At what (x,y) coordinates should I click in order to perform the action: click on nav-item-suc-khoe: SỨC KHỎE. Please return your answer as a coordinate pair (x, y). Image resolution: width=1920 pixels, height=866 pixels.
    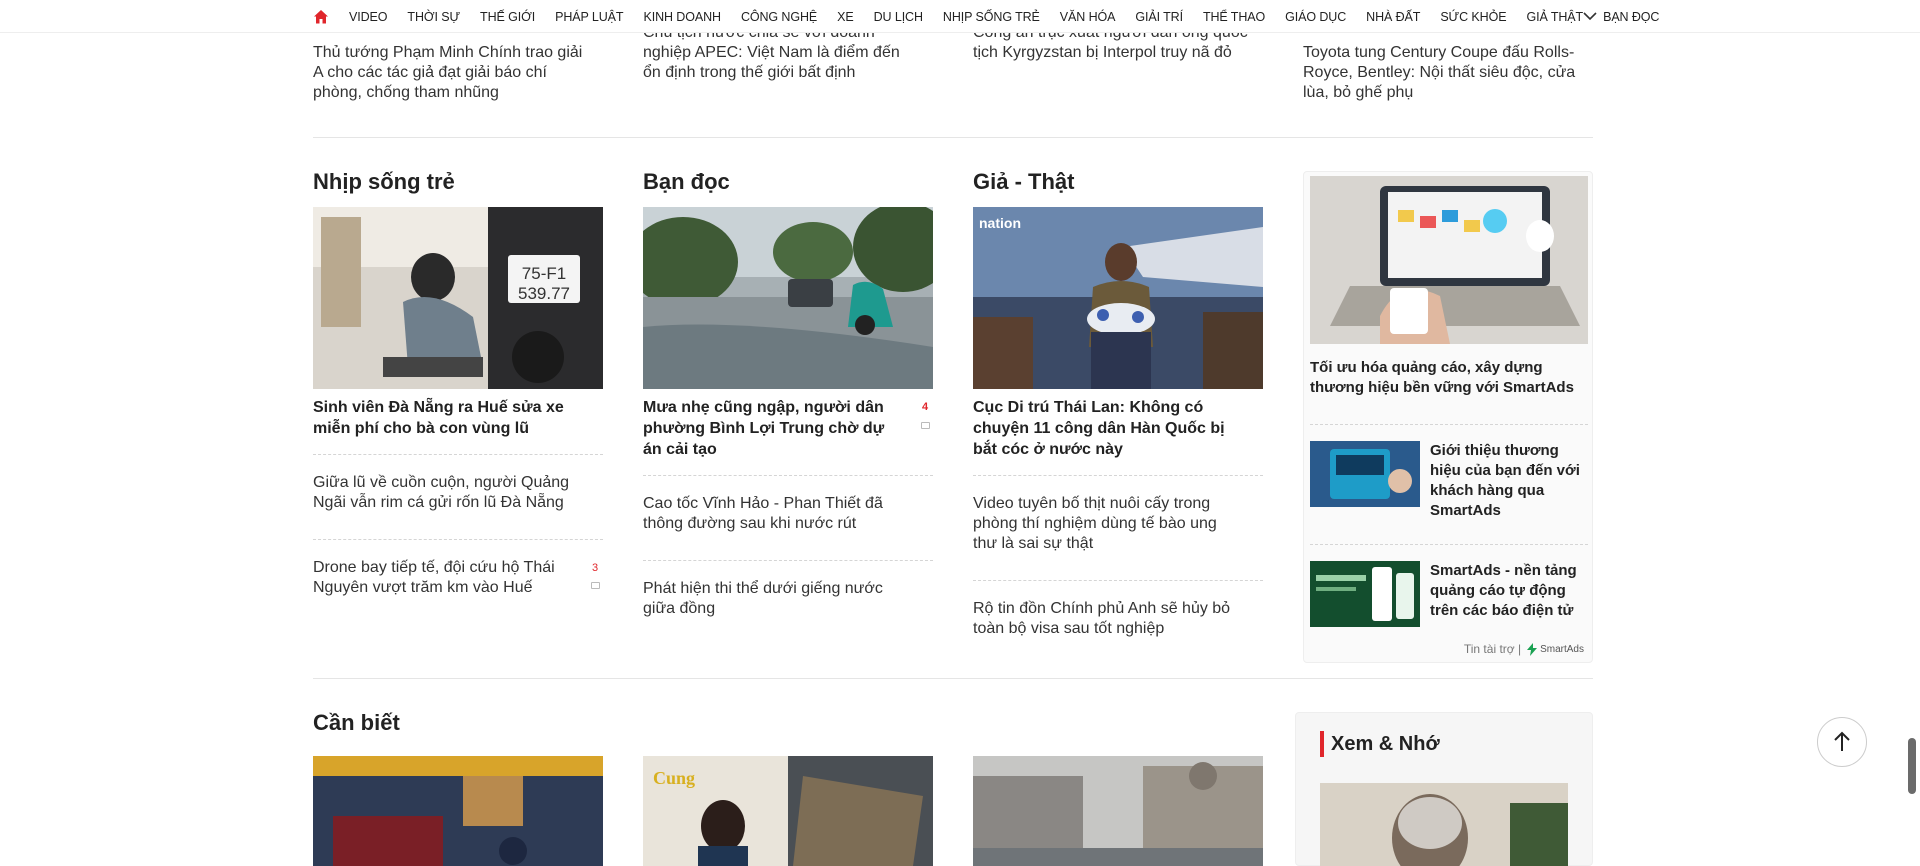
    Looking at the image, I should click on (1473, 17).